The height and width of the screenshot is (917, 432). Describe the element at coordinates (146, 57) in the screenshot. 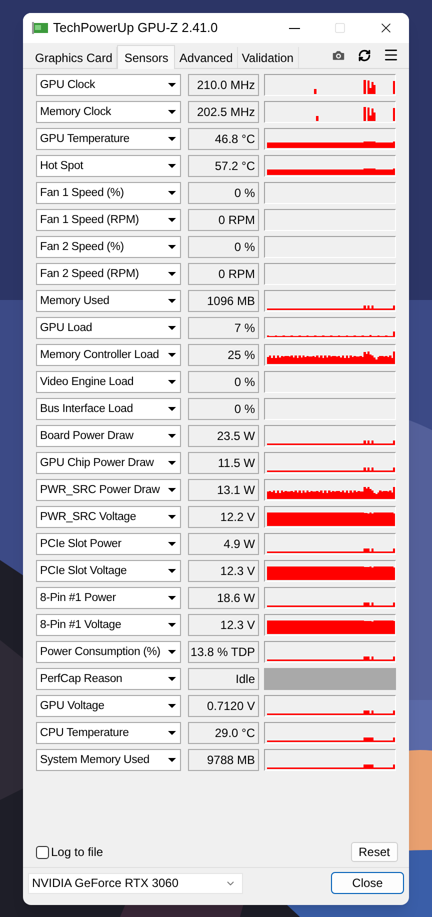

I see `tab: Sensors` at that location.